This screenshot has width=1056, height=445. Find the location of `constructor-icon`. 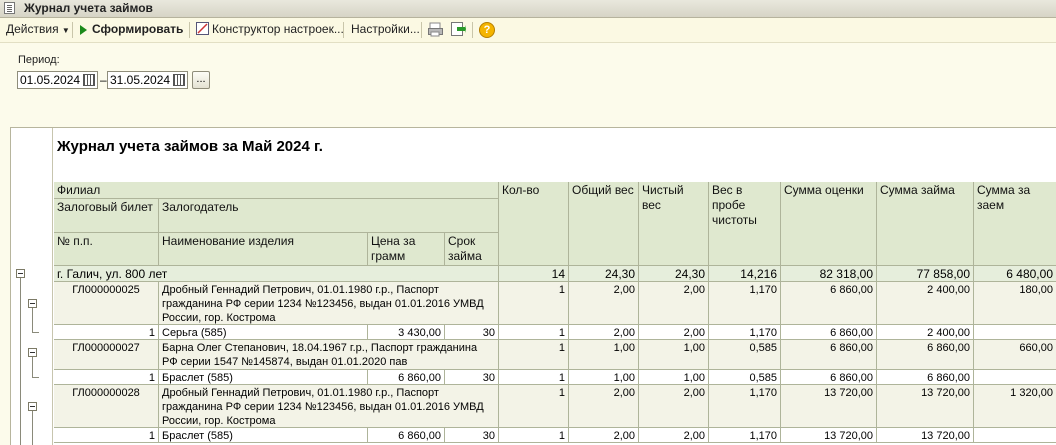

constructor-icon is located at coordinates (202, 28).